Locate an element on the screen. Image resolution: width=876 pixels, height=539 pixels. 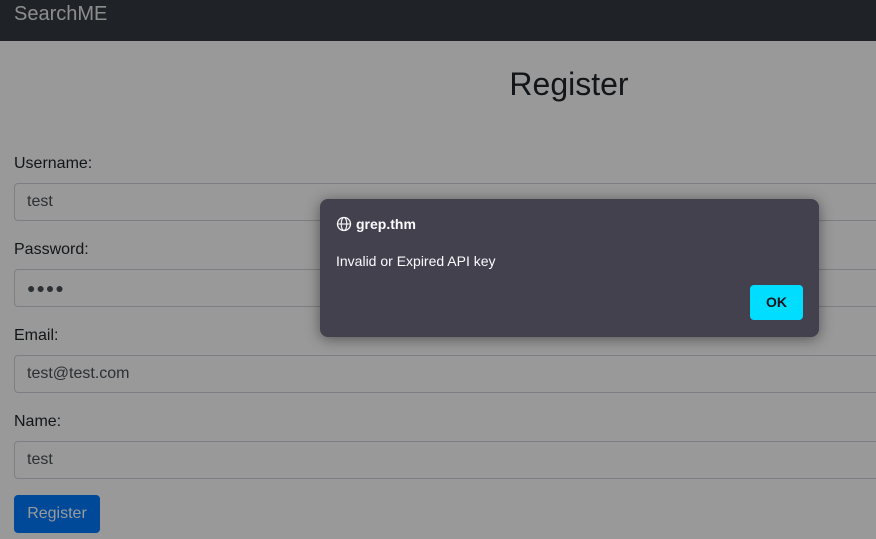
globe-icon is located at coordinates (344, 224).